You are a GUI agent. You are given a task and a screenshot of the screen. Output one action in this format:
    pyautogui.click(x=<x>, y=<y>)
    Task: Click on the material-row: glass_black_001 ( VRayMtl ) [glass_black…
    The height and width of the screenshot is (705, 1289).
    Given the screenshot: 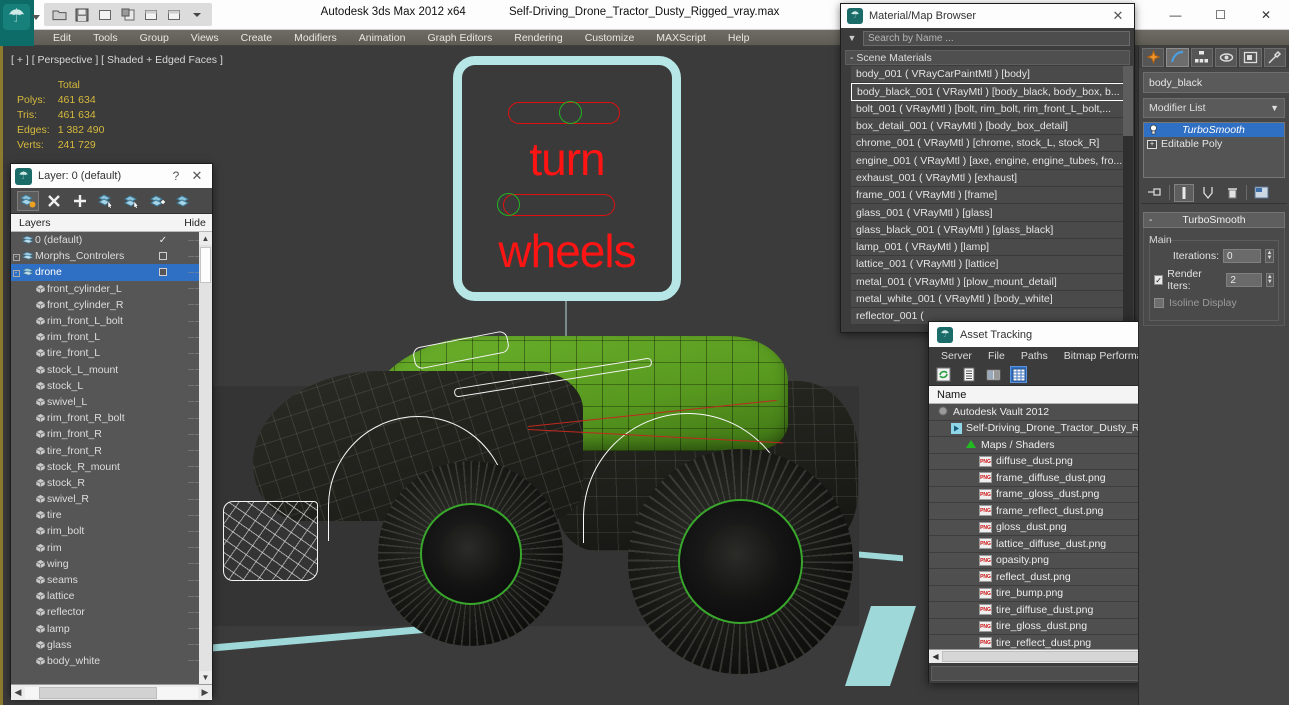 What is the action you would take?
    pyautogui.click(x=990, y=230)
    